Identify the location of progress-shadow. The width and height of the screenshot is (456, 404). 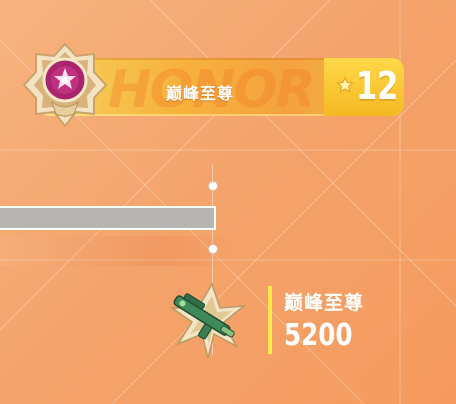
(118, 251).